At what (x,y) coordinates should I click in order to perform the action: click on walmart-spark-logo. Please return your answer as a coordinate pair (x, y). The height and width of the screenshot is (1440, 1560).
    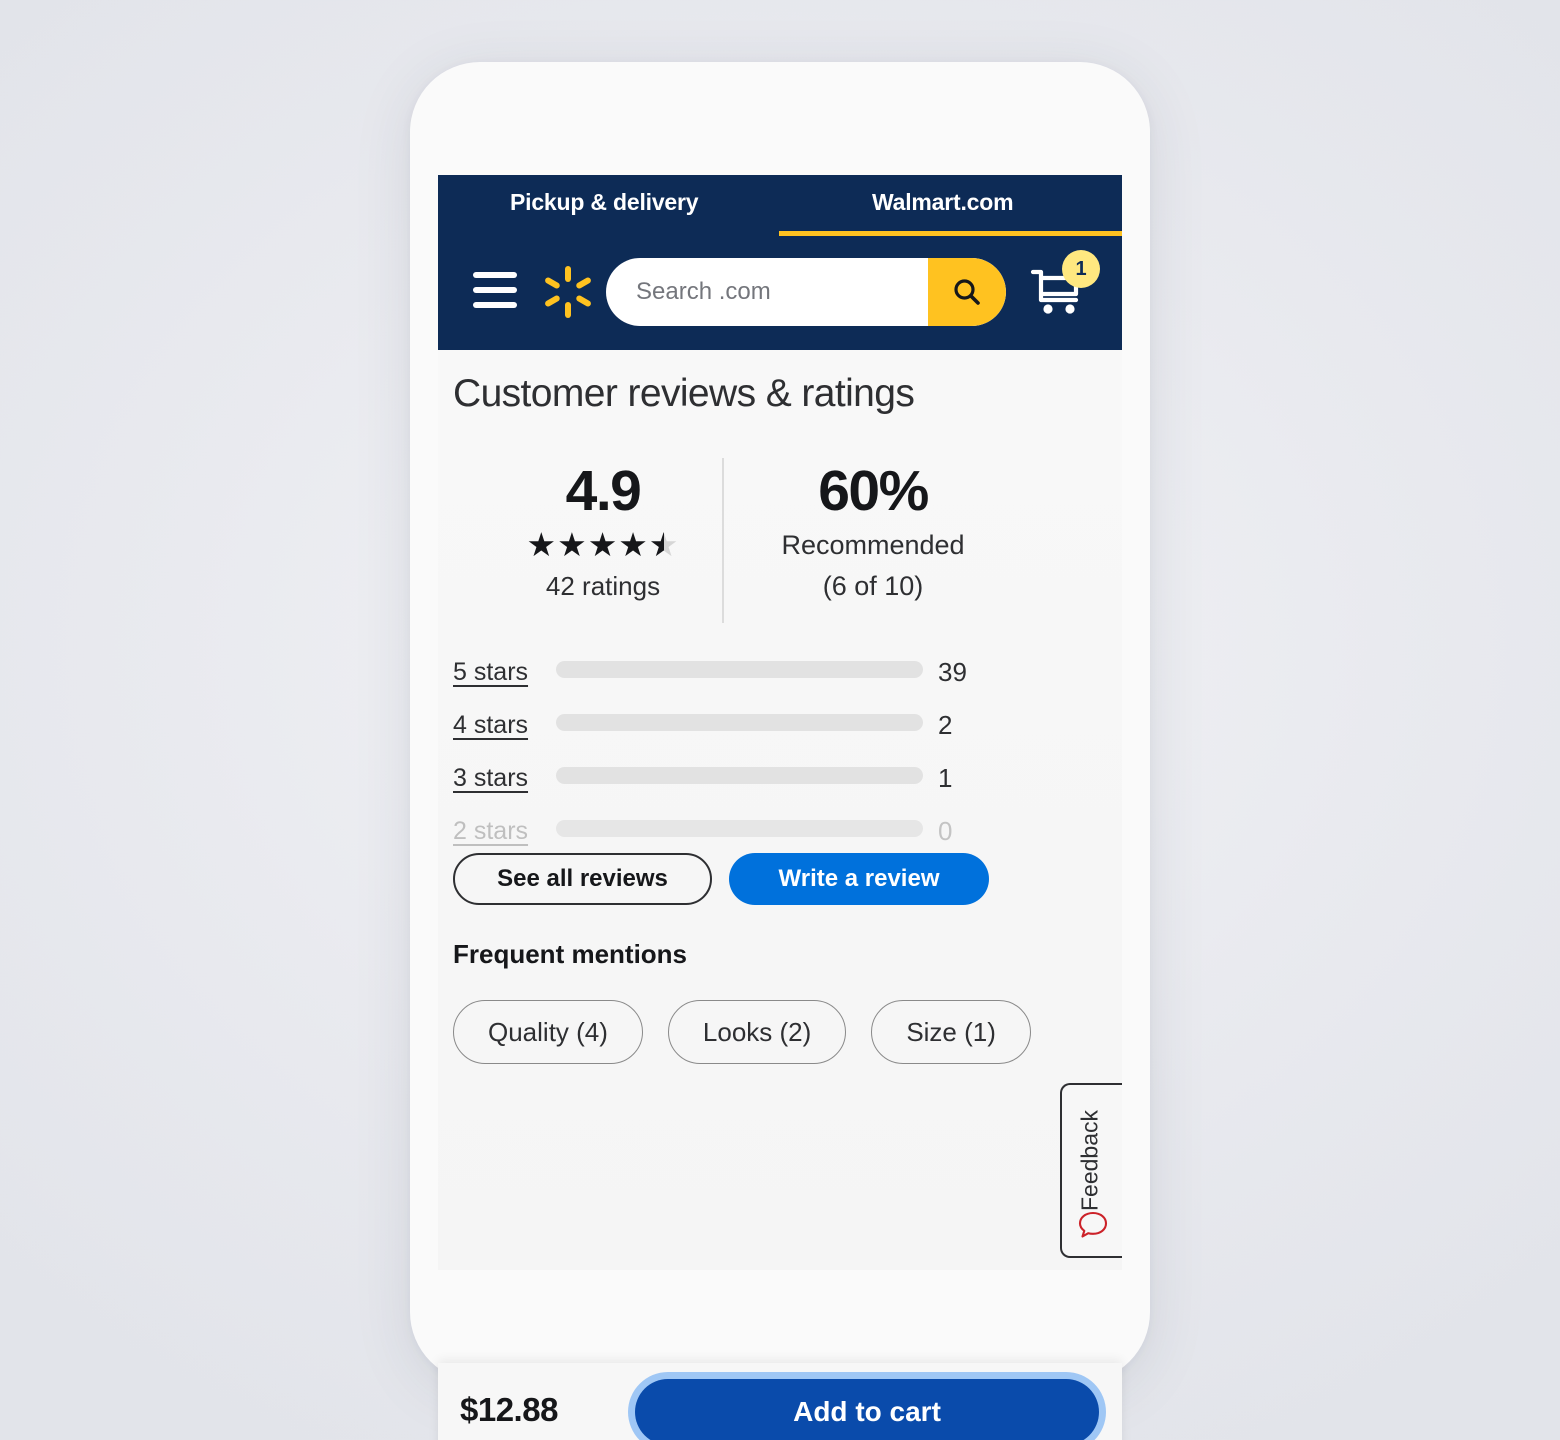
    Looking at the image, I should click on (568, 292).